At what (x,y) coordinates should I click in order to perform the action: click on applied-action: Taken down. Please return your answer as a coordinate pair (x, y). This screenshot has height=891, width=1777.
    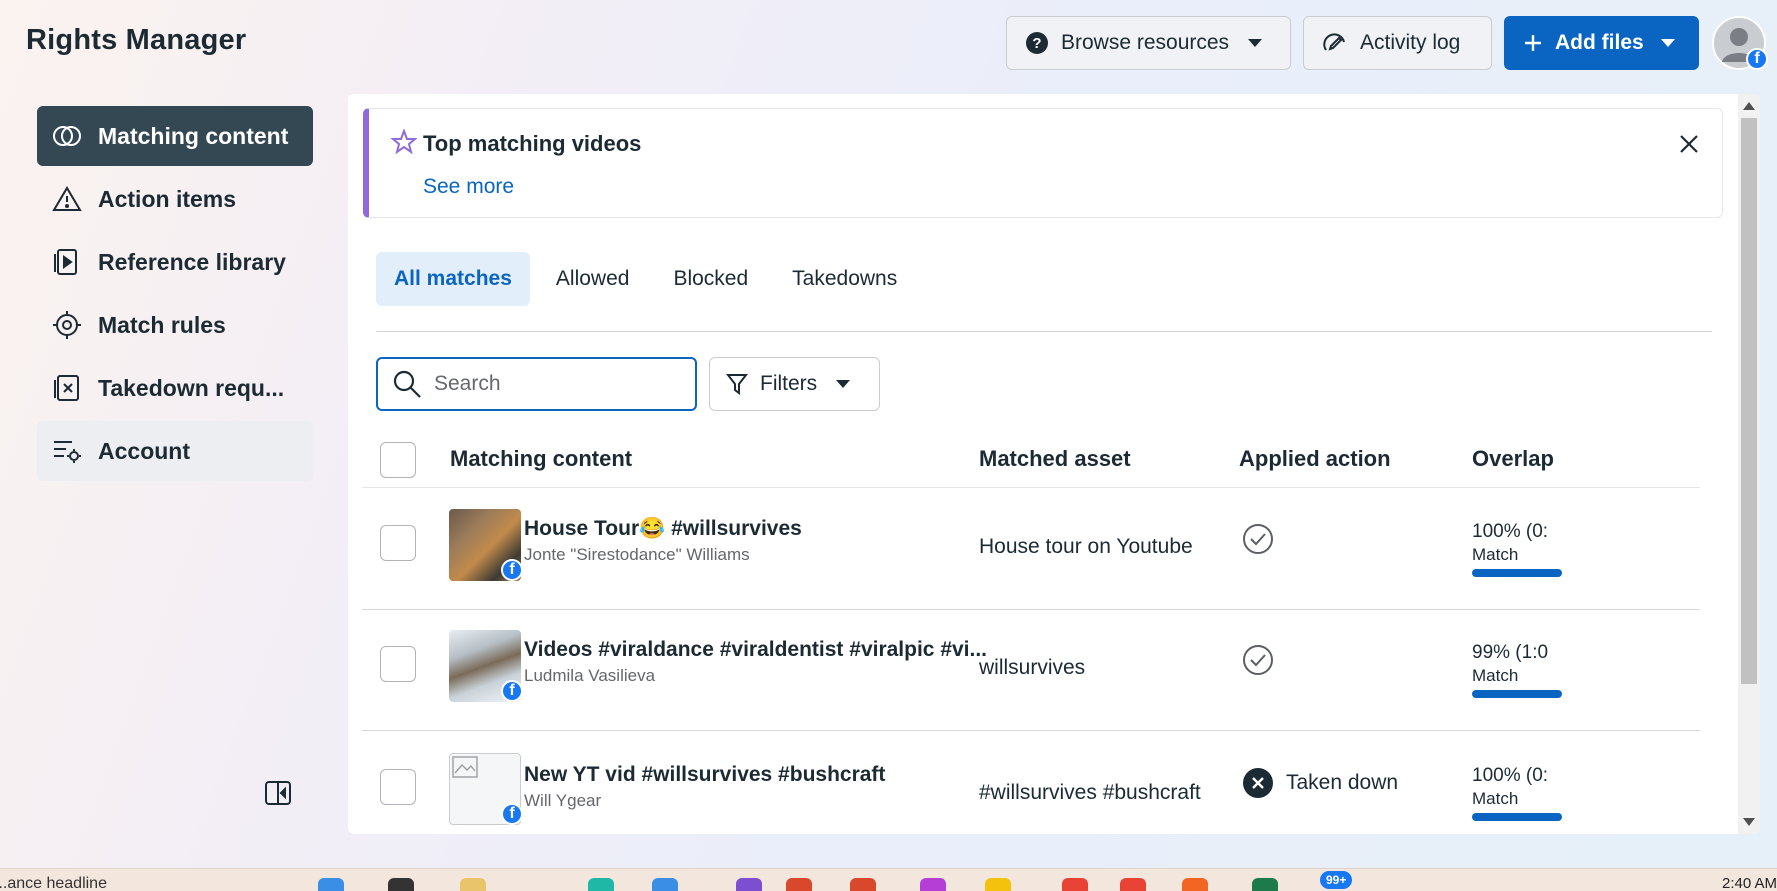
    Looking at the image, I should click on (1320, 783).